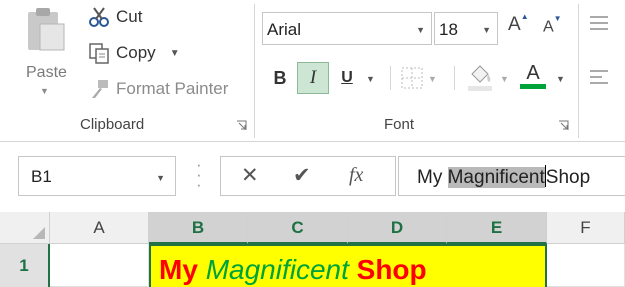 Image resolution: width=625 pixels, height=287 pixels. What do you see at coordinates (466, 28) in the screenshot?
I see `font-size-combo: 18 ▼` at bounding box center [466, 28].